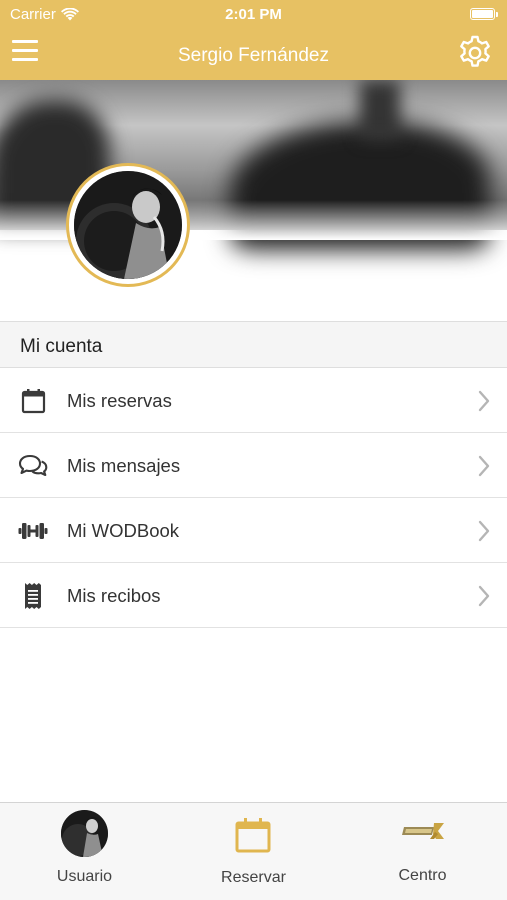  I want to click on clock: 2:01 PM, so click(253, 14).